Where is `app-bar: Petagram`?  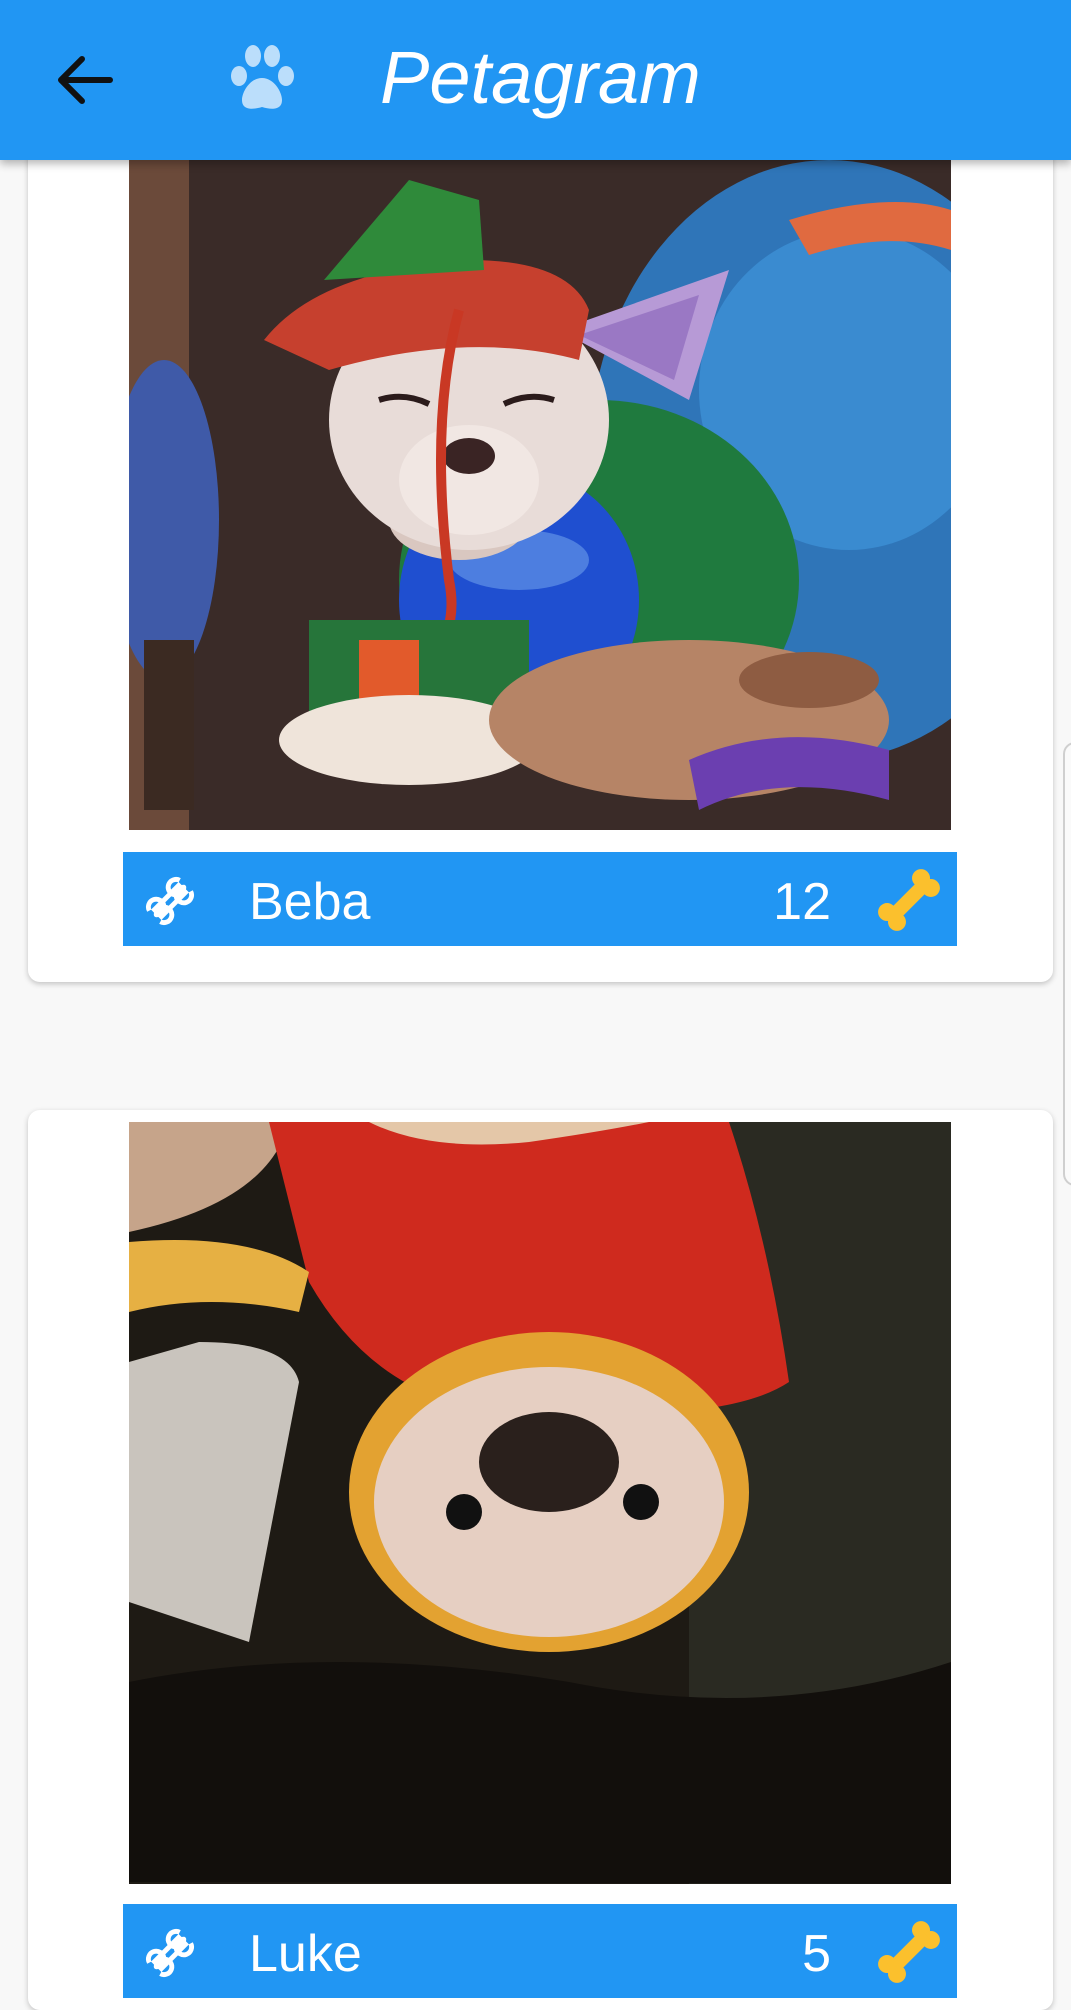
app-bar: Petagram is located at coordinates (535, 80).